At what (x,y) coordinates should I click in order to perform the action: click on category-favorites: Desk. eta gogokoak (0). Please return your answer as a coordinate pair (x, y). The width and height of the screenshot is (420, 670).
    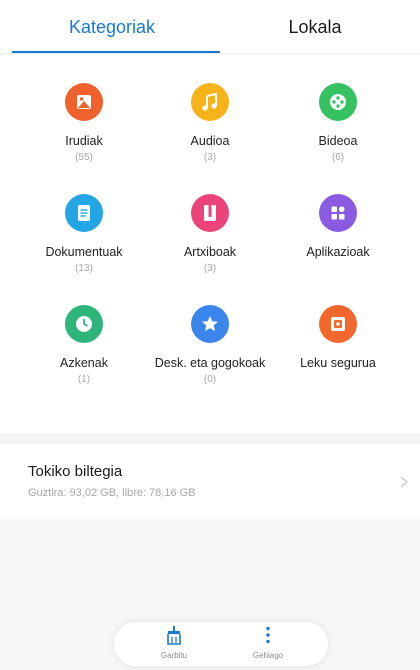
    Looking at the image, I should click on (210, 345).